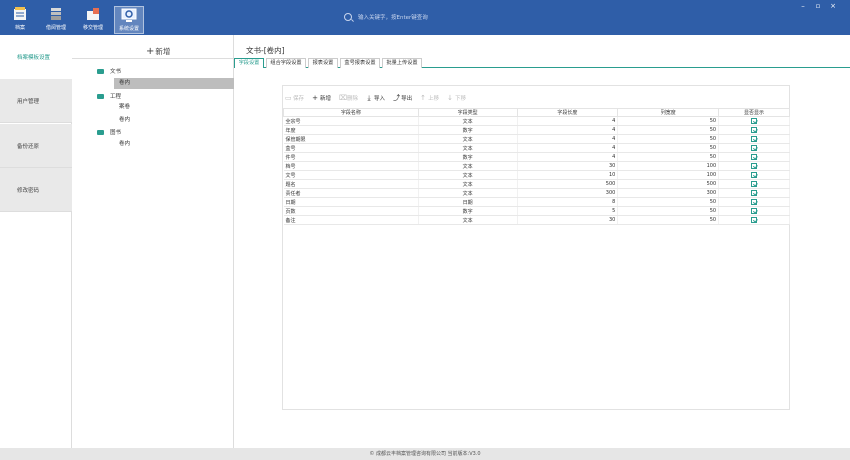 This screenshot has height=460, width=850. Describe the element at coordinates (351, 157) in the screenshot. I see `field-name-cell: 件号` at that location.